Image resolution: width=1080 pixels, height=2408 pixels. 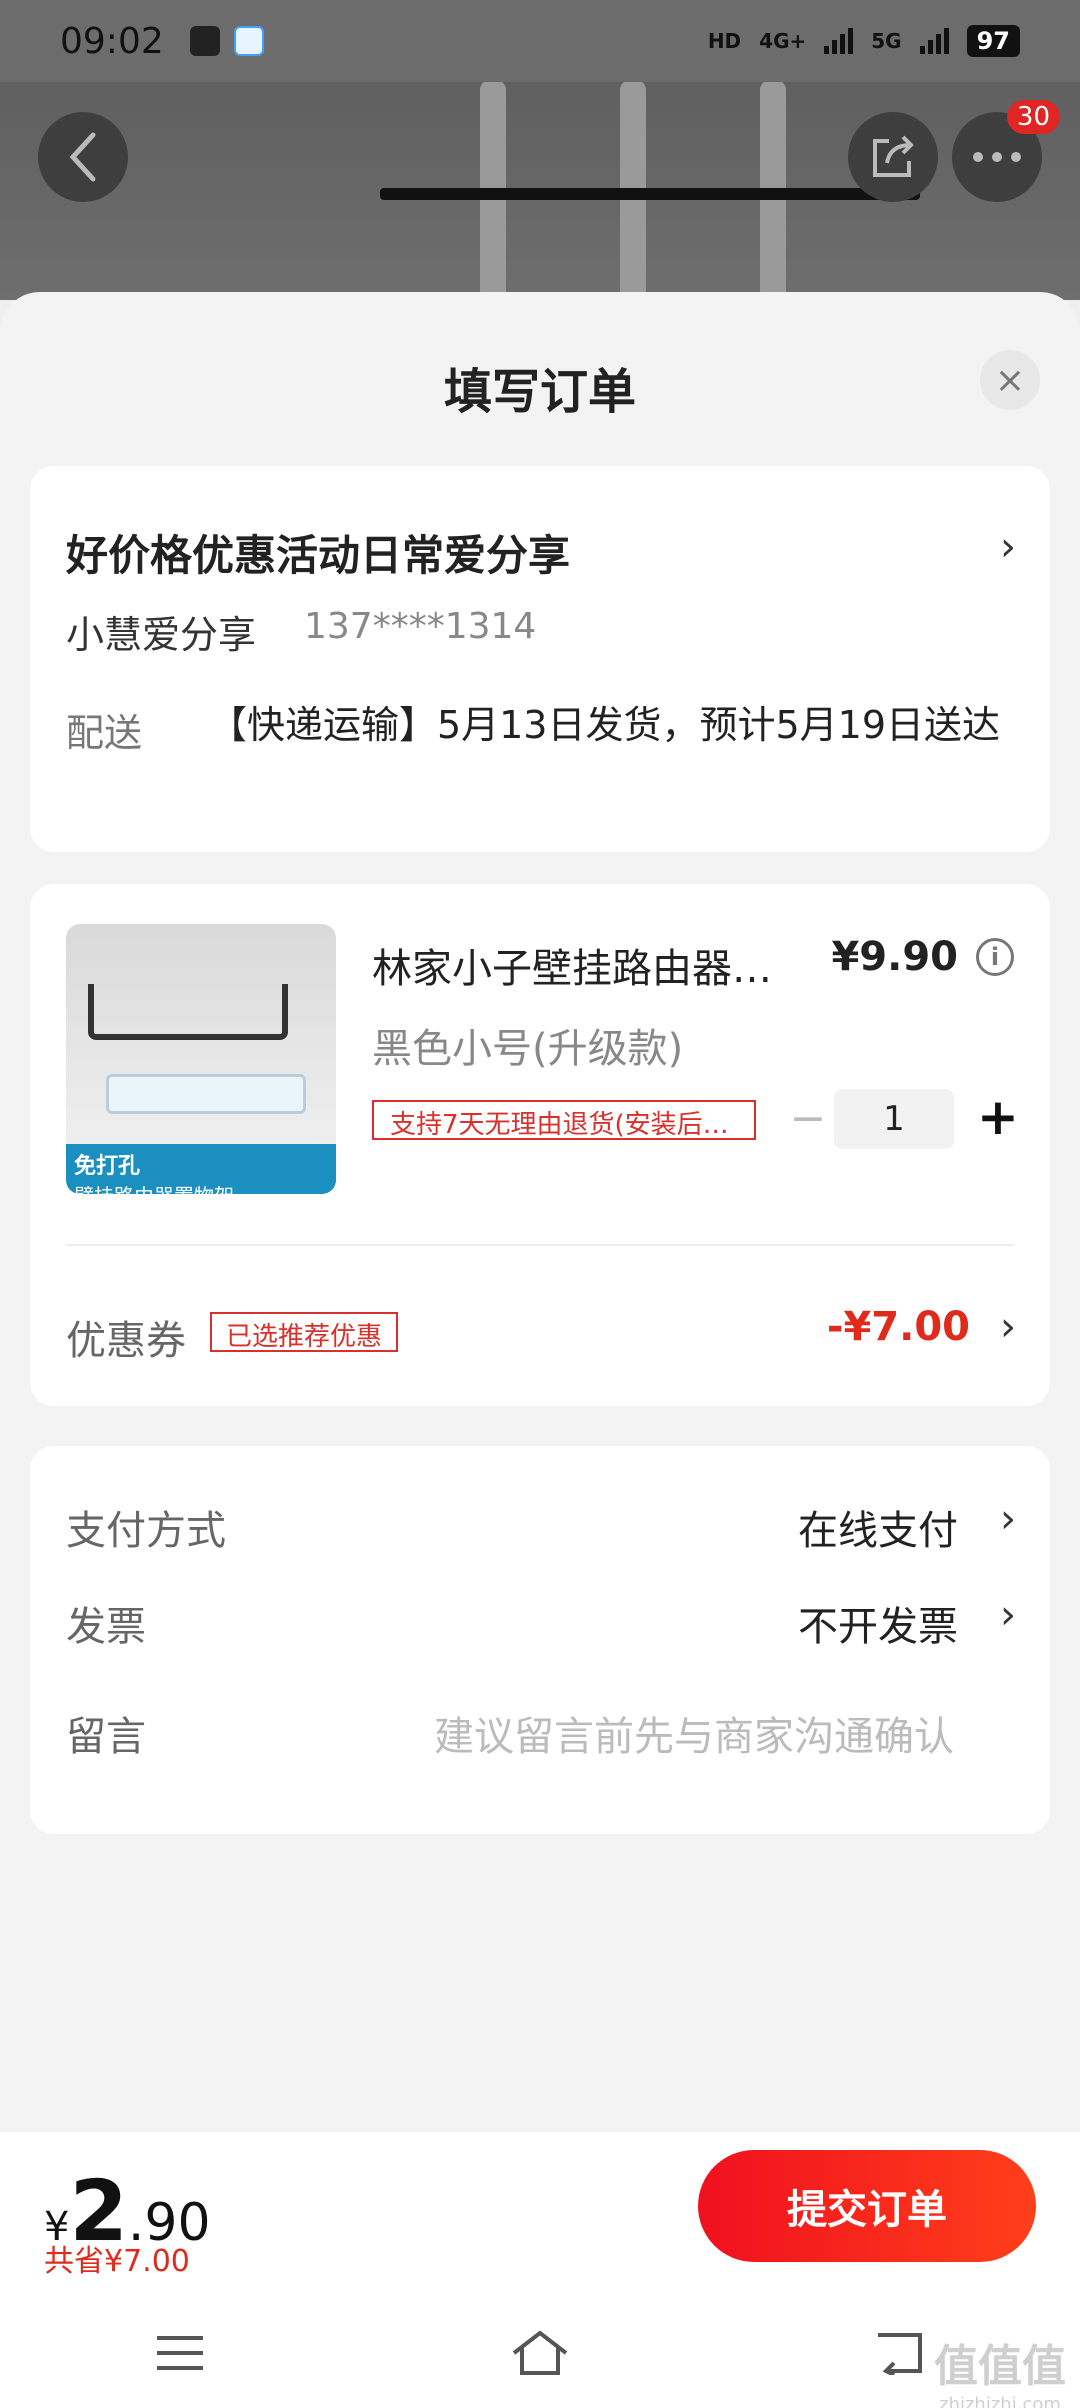 What do you see at coordinates (161, 635) in the screenshot?
I see `recipient-name: 小慧爱分享` at bounding box center [161, 635].